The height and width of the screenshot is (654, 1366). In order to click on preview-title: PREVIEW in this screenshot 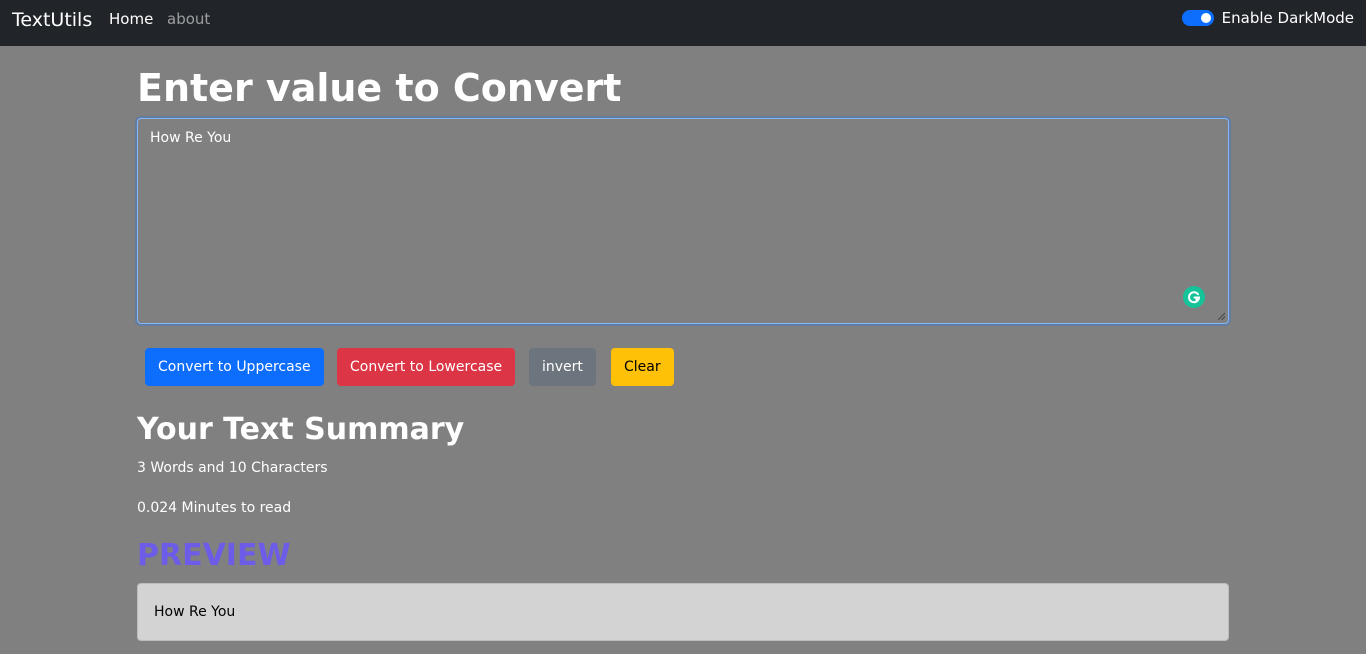, I will do `click(214, 555)`.